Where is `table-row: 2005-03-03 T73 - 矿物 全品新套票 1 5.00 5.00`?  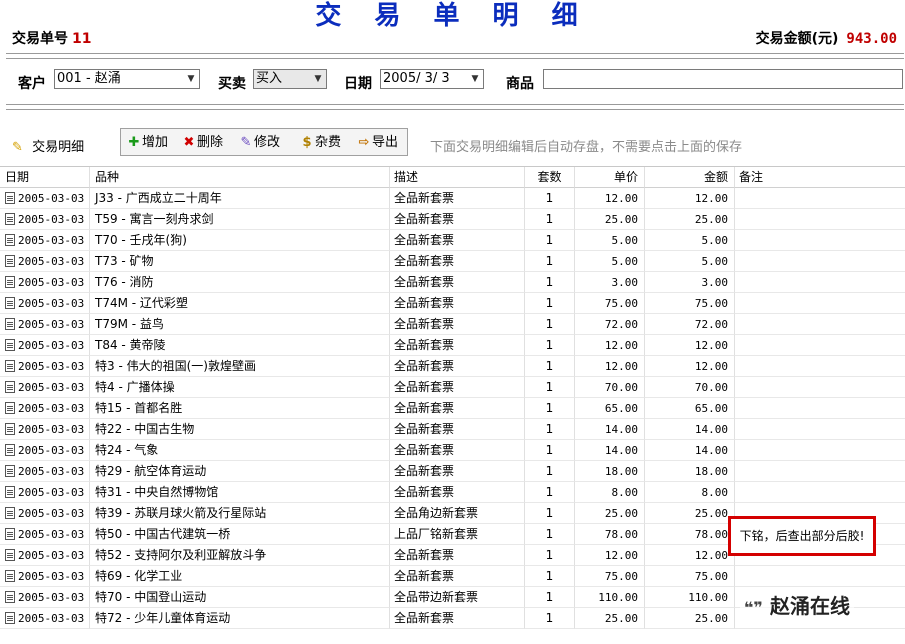 table-row: 2005-03-03 T73 - 矿物 全品新套票 1 5.00 5.00 is located at coordinates (452, 261).